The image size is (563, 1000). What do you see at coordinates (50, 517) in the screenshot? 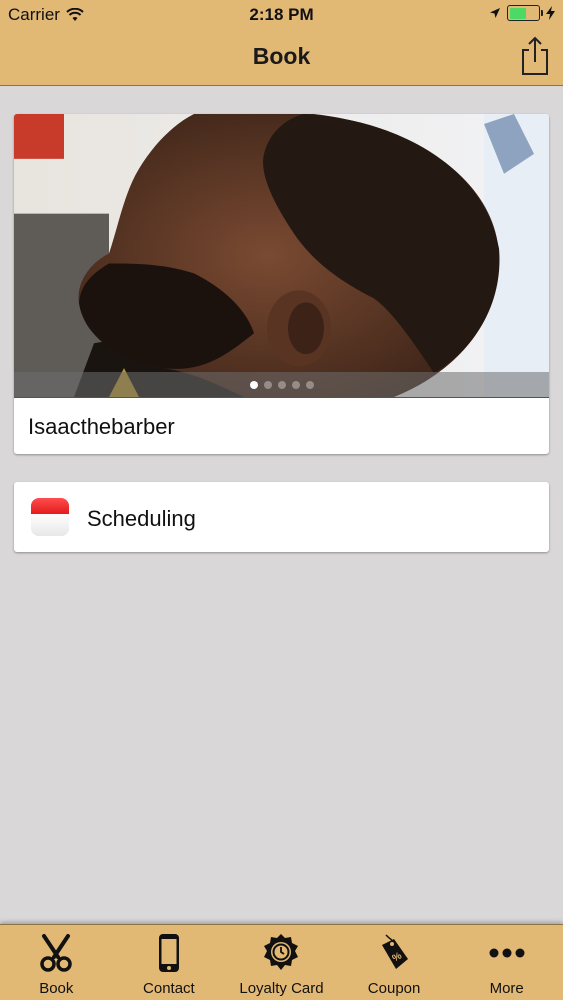
I see `calendar-icon` at bounding box center [50, 517].